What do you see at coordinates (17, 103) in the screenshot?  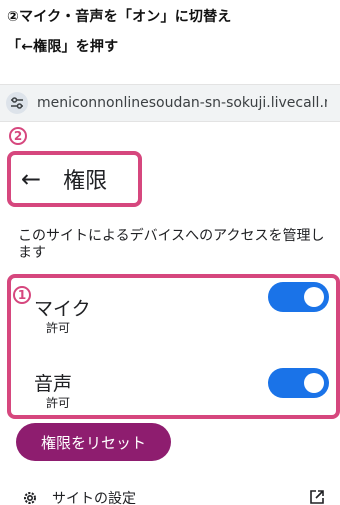 I see `tune-icon` at bounding box center [17, 103].